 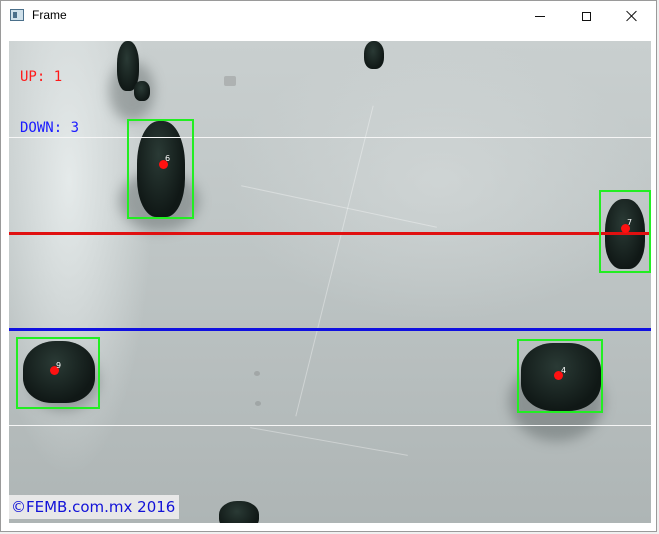 I want to click on close-button, so click(x=632, y=16).